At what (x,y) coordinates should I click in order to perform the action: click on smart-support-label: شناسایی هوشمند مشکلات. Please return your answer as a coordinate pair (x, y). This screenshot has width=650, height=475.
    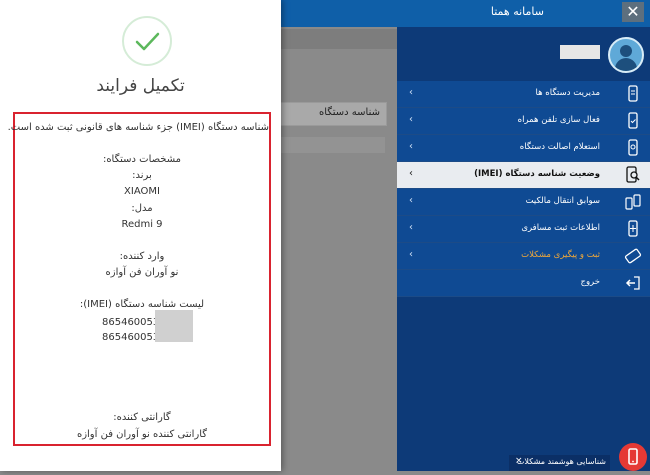
    Looking at the image, I should click on (561, 461).